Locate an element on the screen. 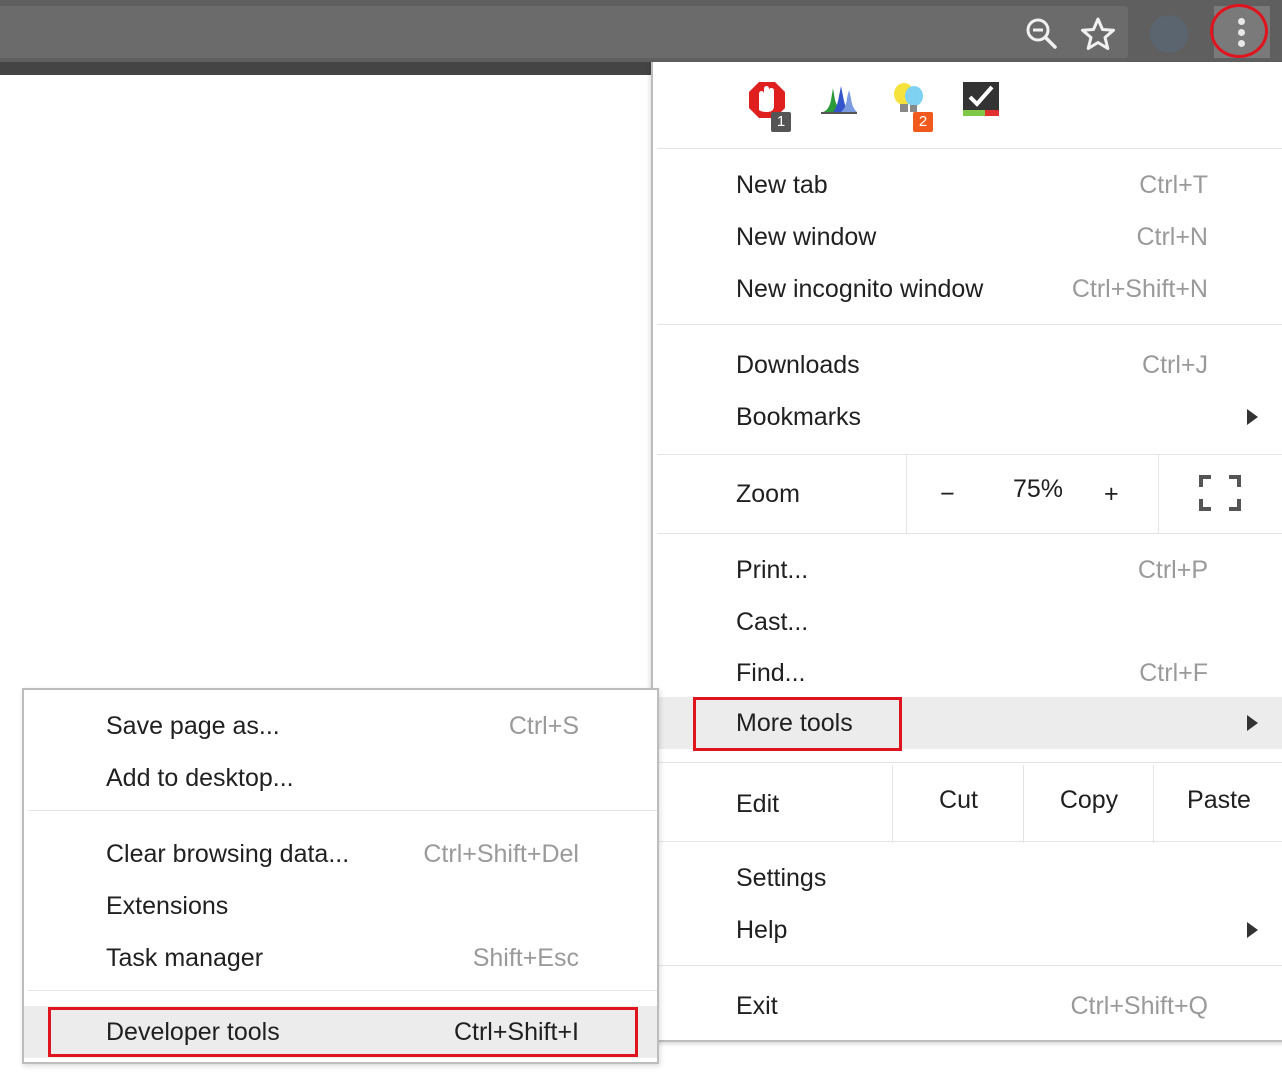 The height and width of the screenshot is (1077, 1282). checkmark-icon is located at coordinates (981, 100).